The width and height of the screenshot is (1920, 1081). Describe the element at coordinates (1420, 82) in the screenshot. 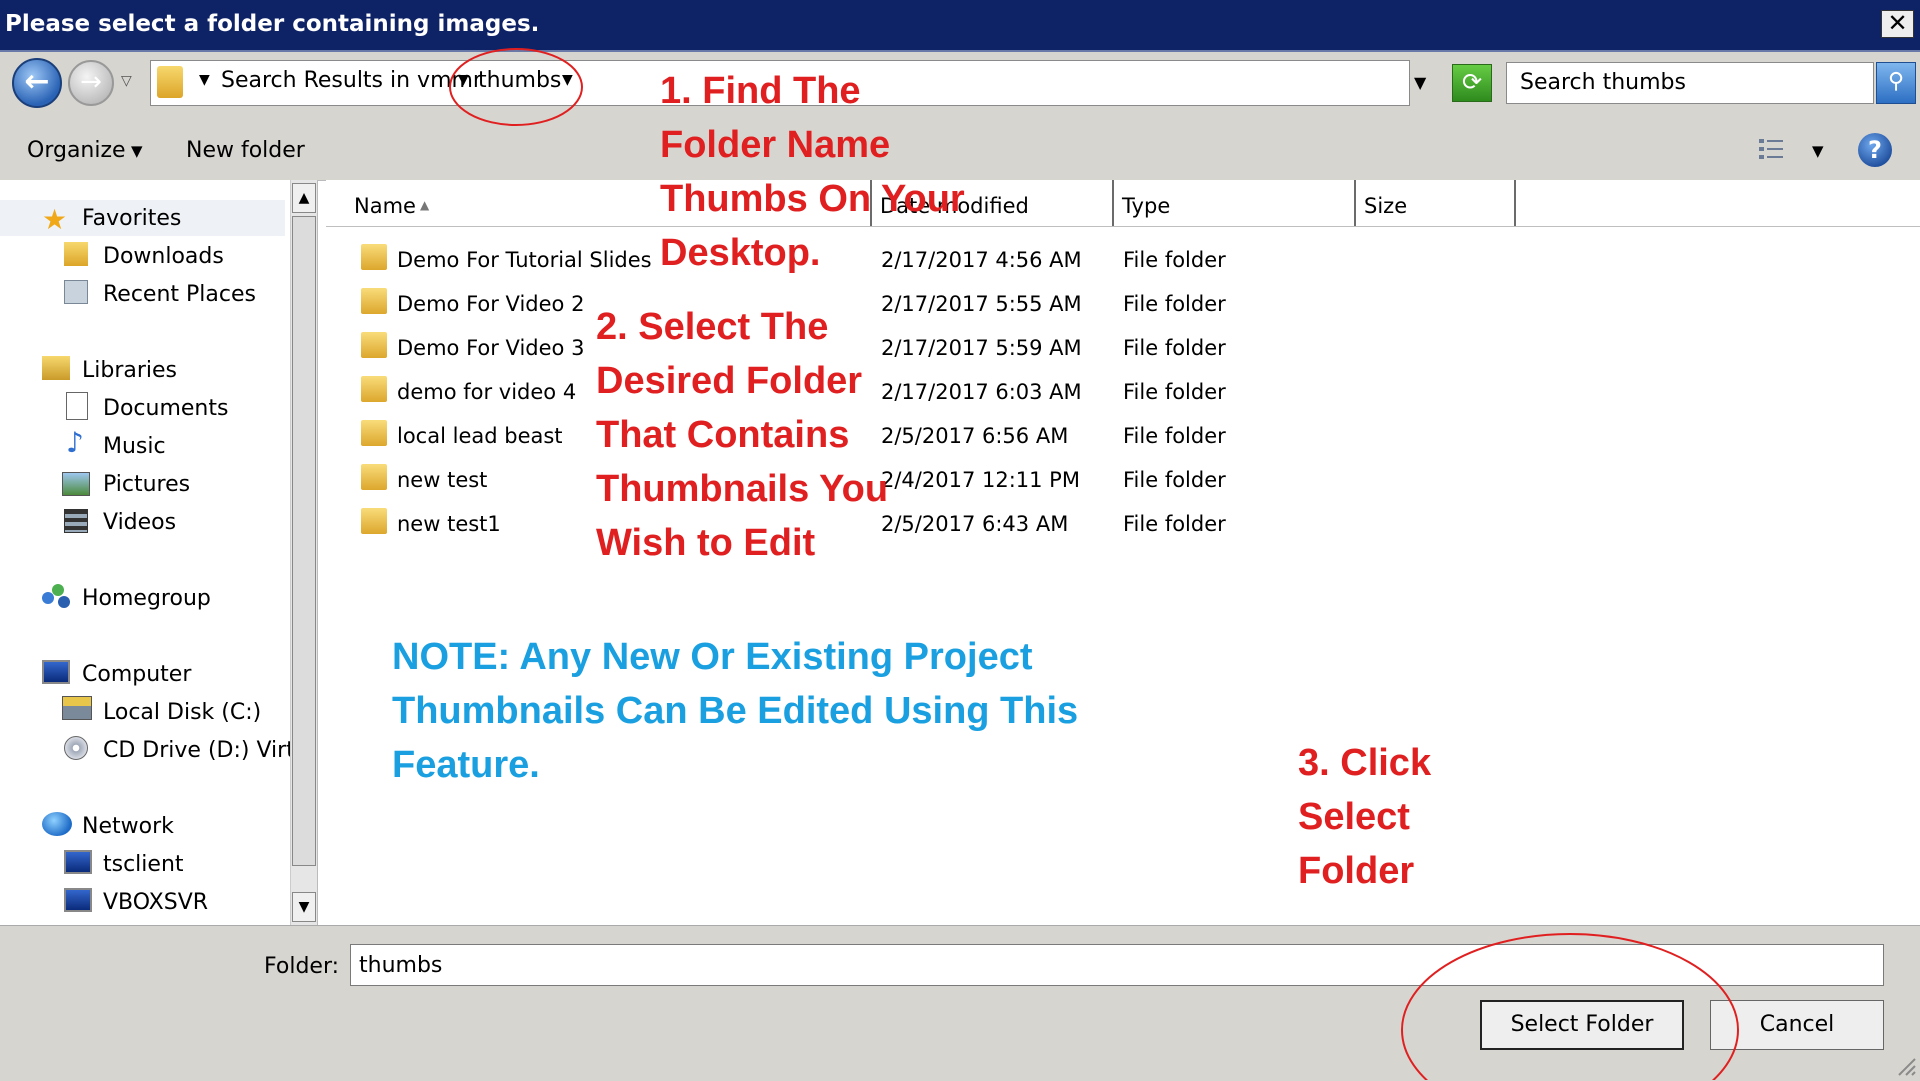

I see `address-dropdown-icon: ▼` at that location.